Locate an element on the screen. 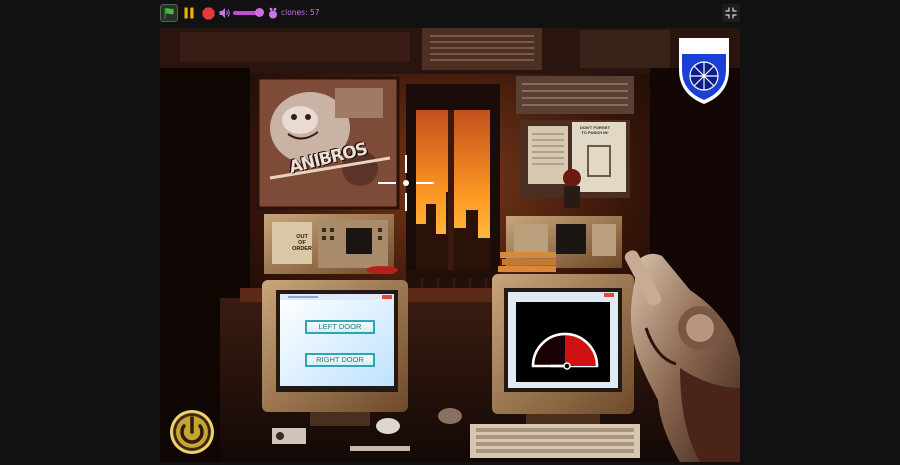 This screenshot has width=900, height=465. right-door-button: RIGHT DOOR is located at coordinates (340, 360).